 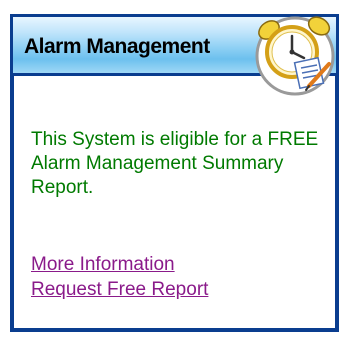 I want to click on request-free-report-link: Request Free Report, so click(x=119, y=290).